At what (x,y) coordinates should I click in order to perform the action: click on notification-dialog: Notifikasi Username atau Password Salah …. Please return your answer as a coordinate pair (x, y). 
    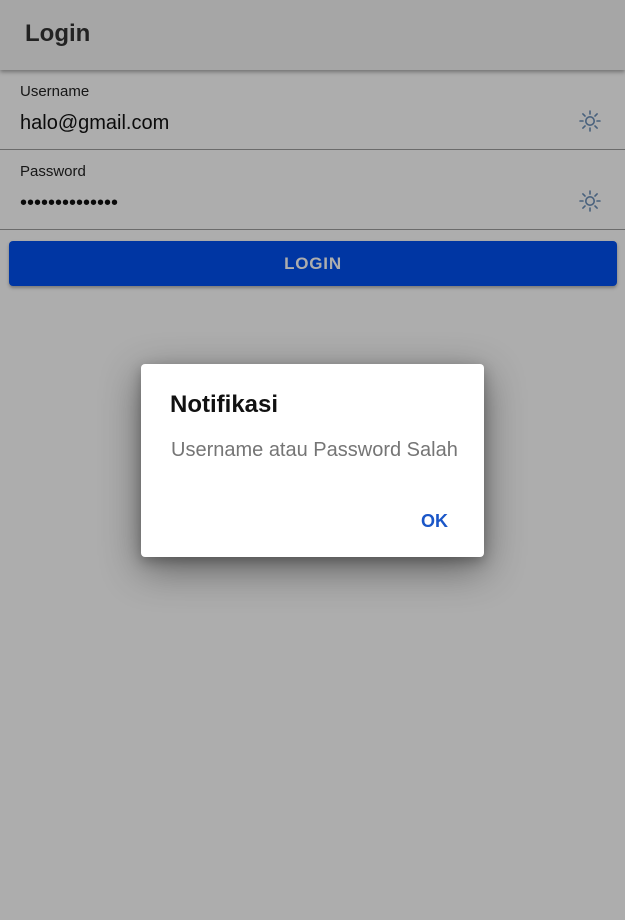
    Looking at the image, I should click on (312, 460).